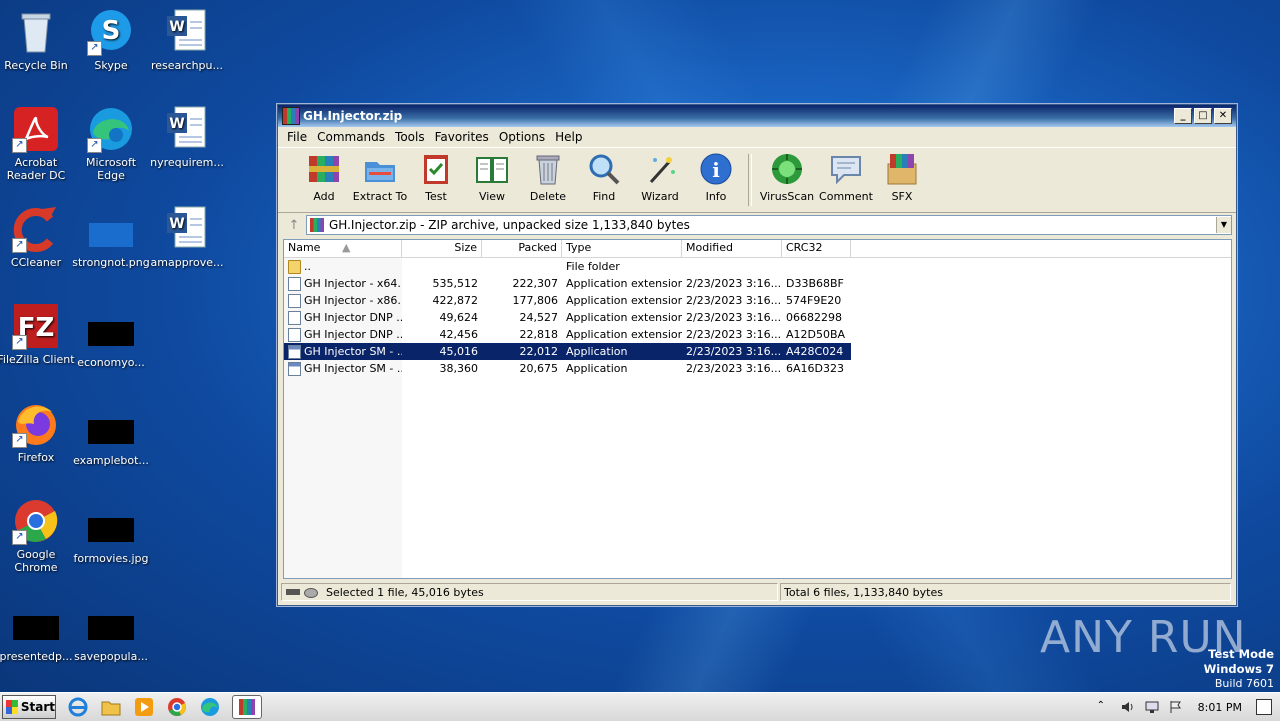  What do you see at coordinates (36, 262) in the screenshot?
I see `desktop-icon-label: CCleaner` at bounding box center [36, 262].